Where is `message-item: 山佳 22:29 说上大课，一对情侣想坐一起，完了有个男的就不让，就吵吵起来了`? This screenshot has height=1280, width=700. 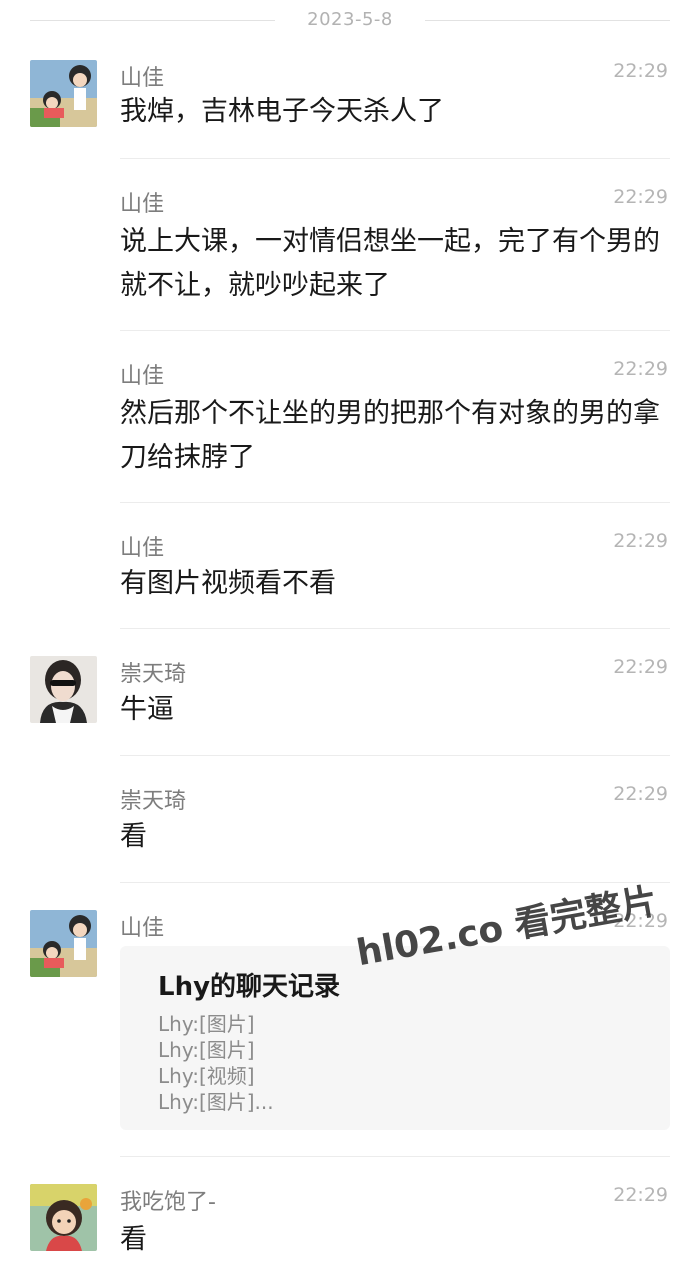
message-item: 山佳 22:29 说上大课，一对情侣想坐一起，完了有个男的就不让，就吵吵起来了 is located at coordinates (350, 256).